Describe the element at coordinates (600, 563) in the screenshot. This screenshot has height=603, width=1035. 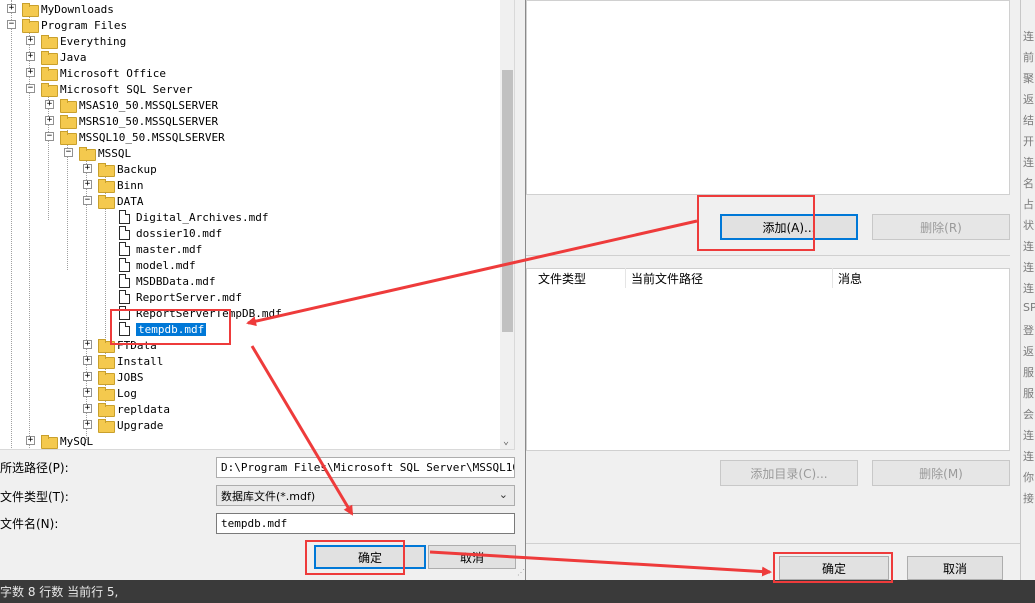
I see `arrow-ok-to-main-ok` at that location.